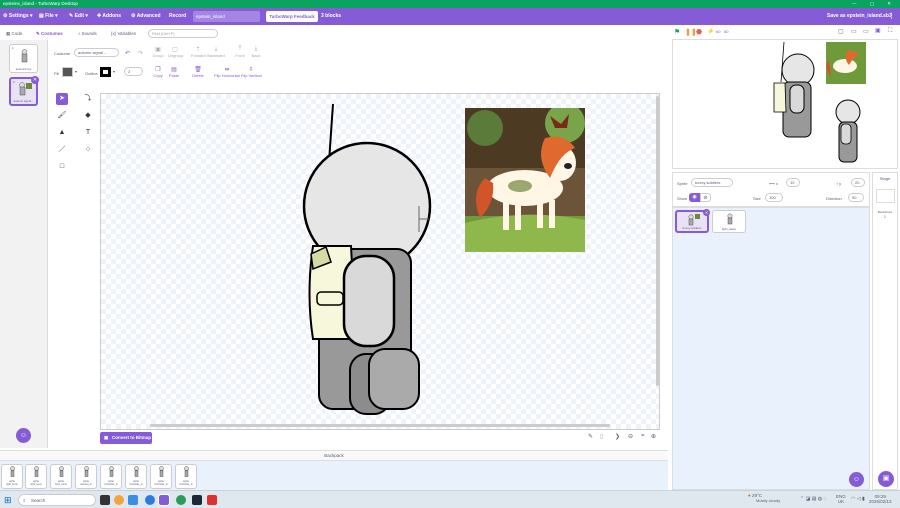  I want to click on turbowarp-taskbar-icon, so click(164, 500).